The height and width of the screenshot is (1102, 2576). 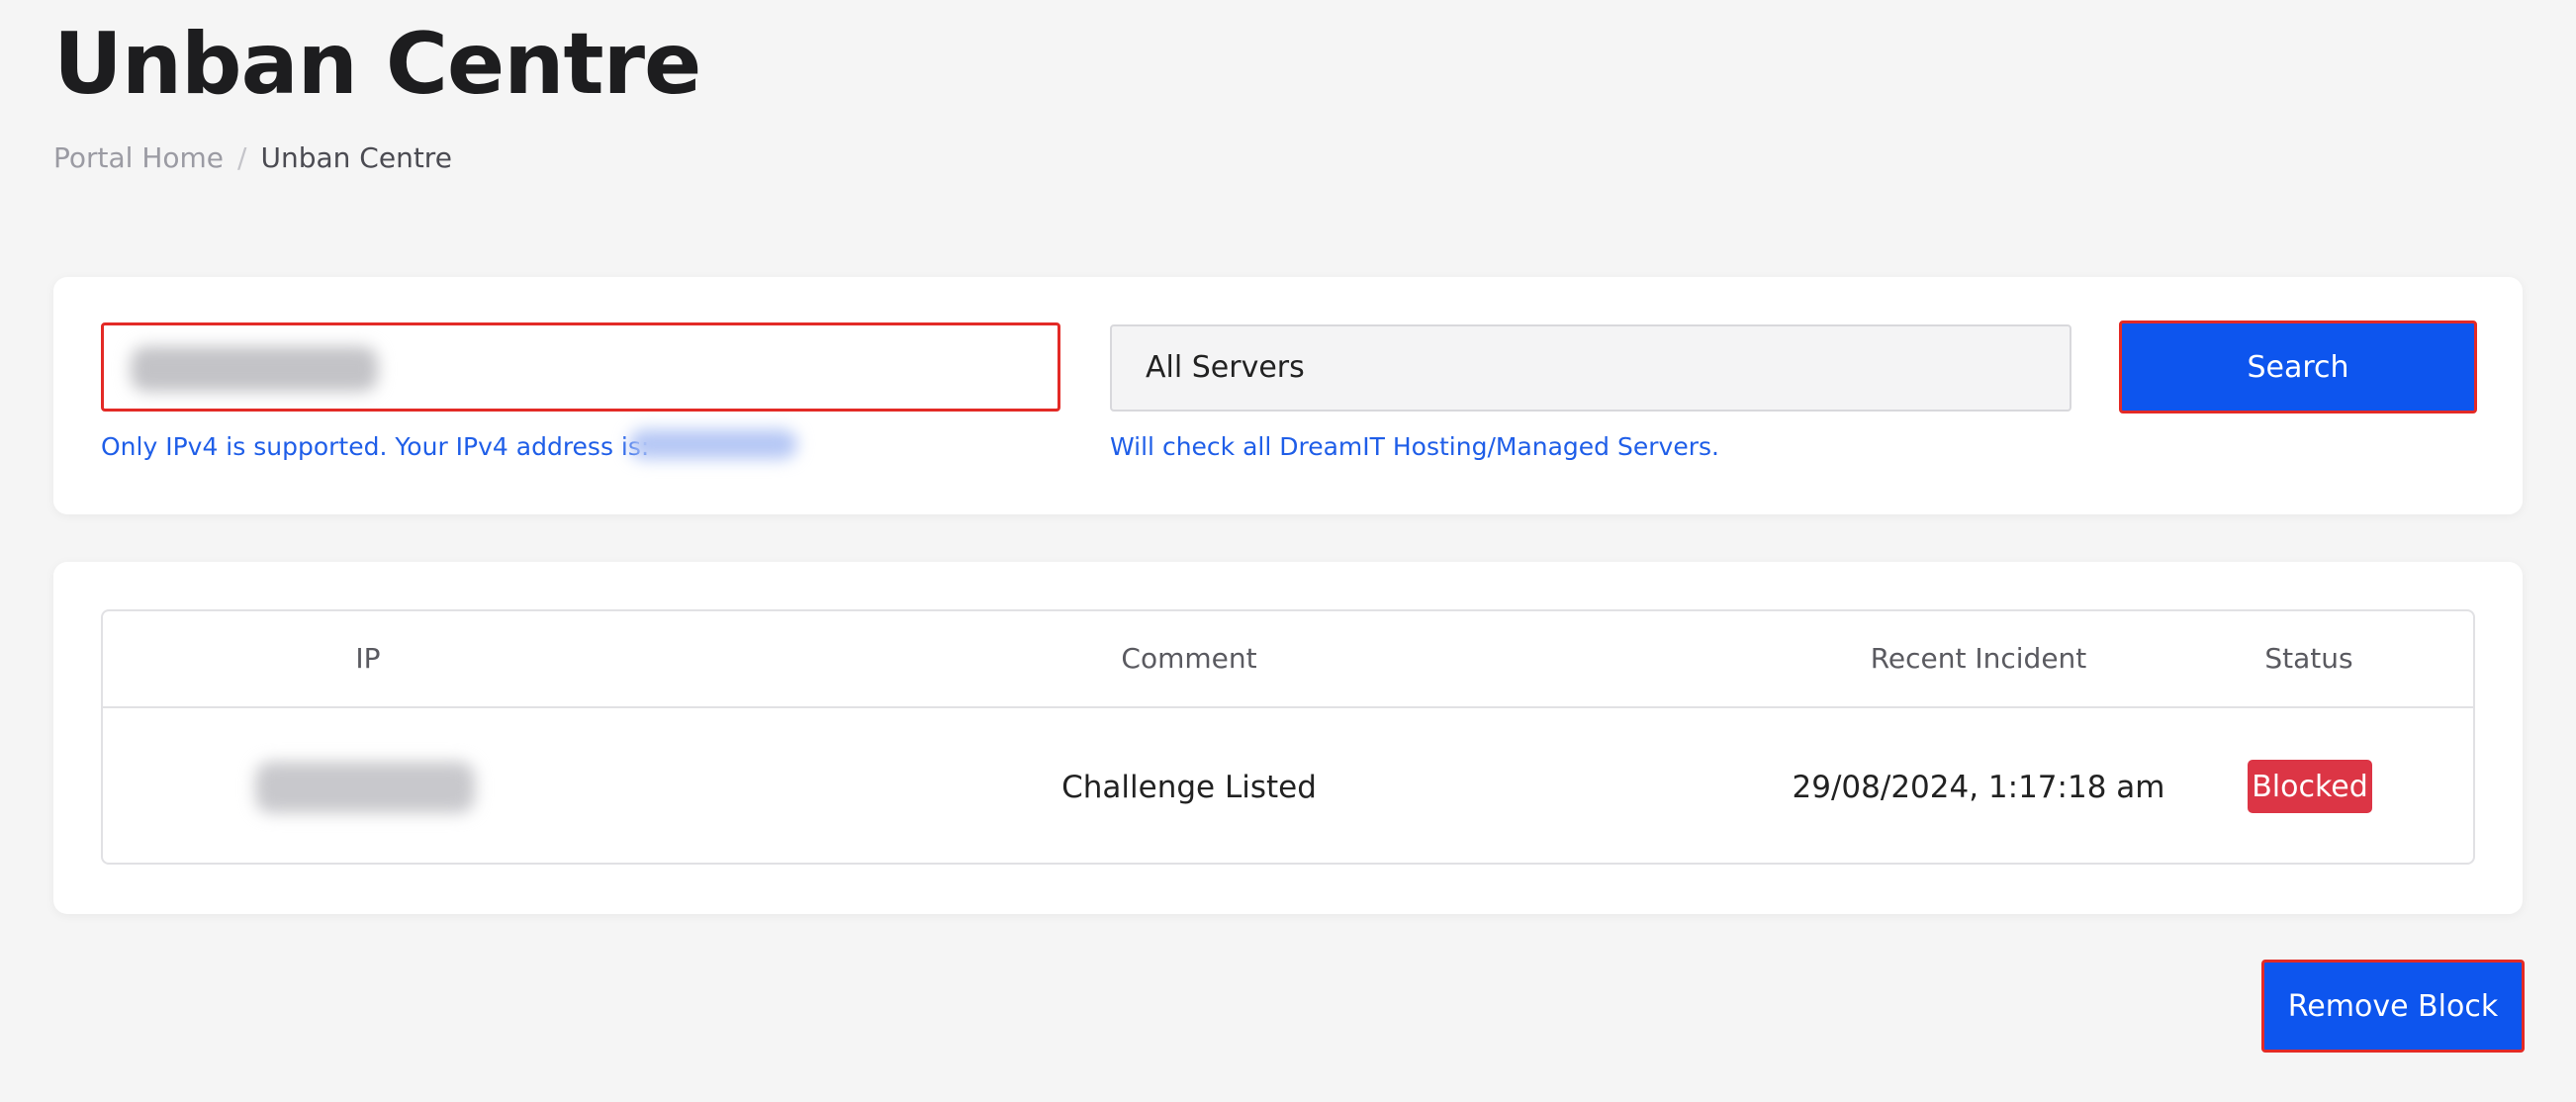 I want to click on column-header-ip: IP, so click(x=368, y=658).